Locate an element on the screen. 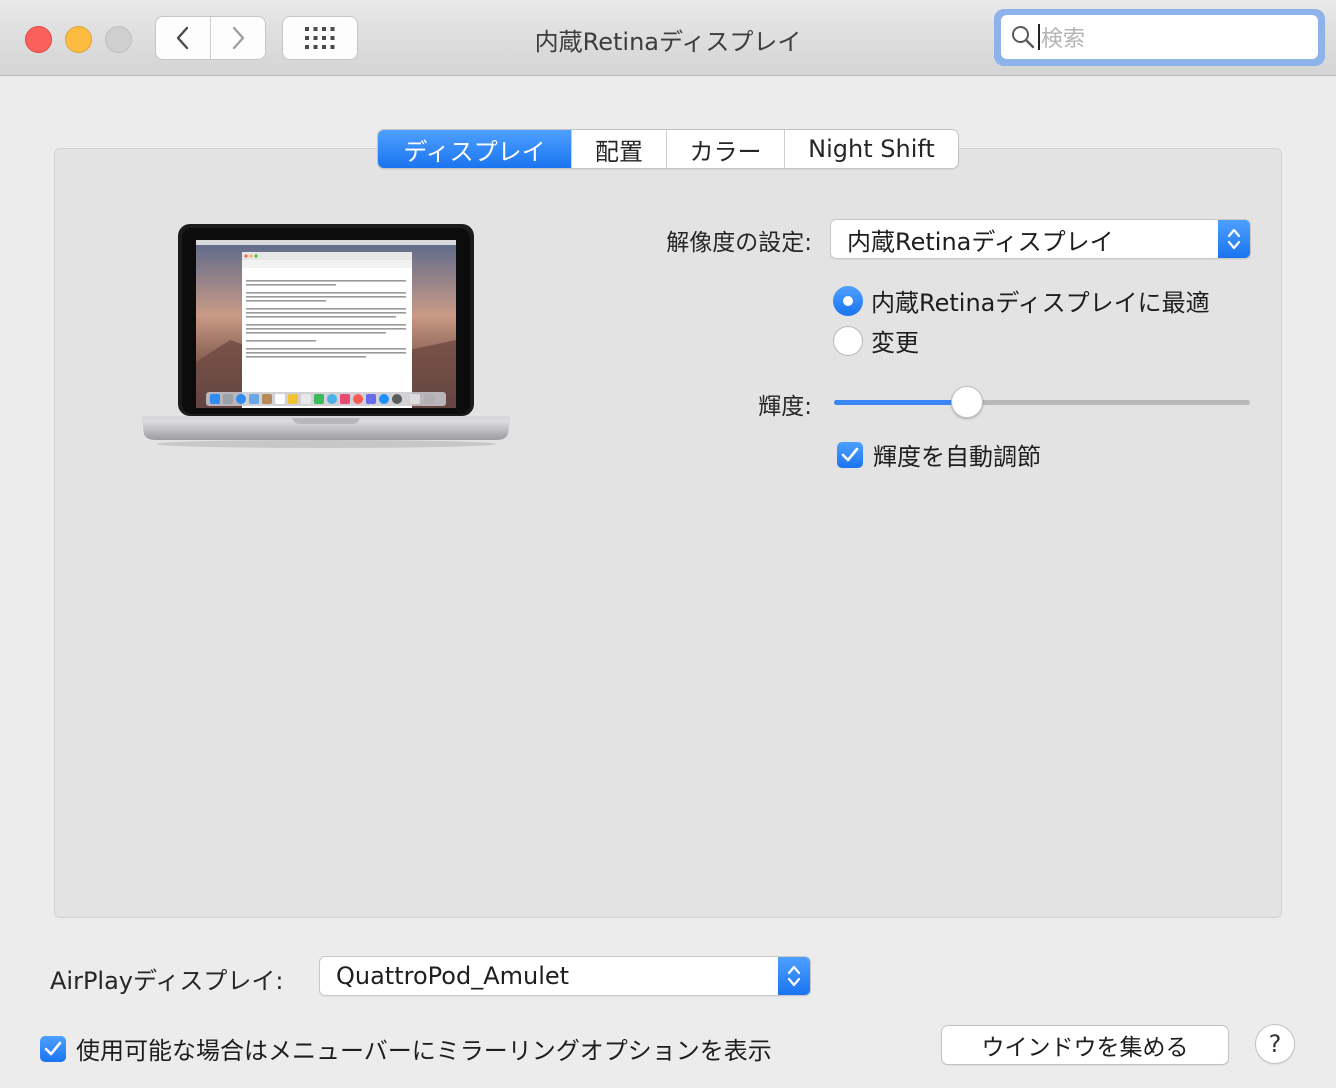 This screenshot has width=1336, height=1088. grid-icon is located at coordinates (320, 38).